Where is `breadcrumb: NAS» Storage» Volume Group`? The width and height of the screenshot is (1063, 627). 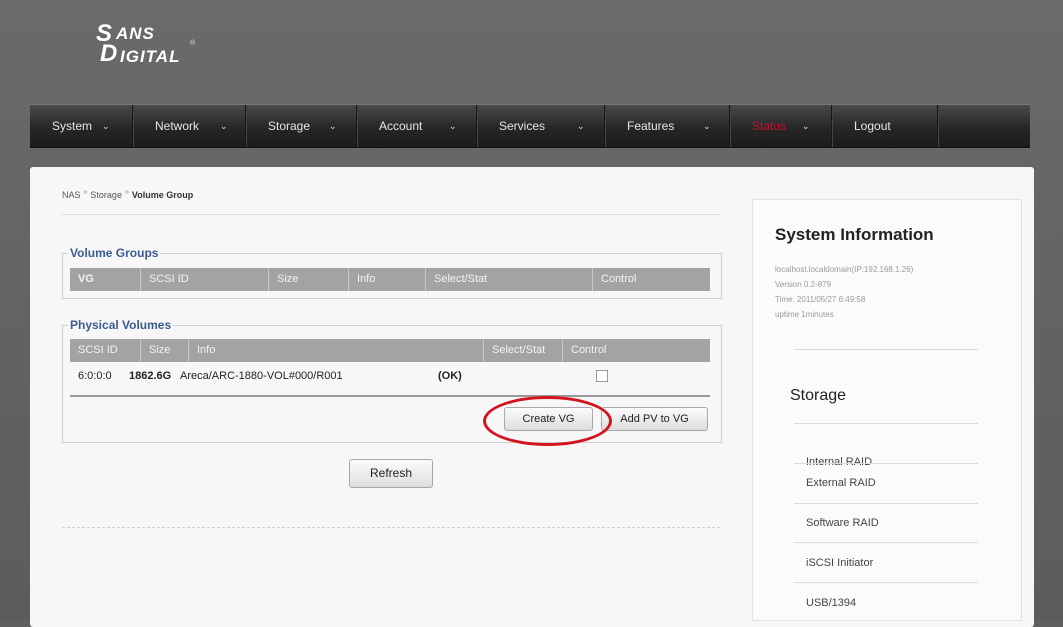 breadcrumb: NAS» Storage» Volume Group is located at coordinates (127, 194).